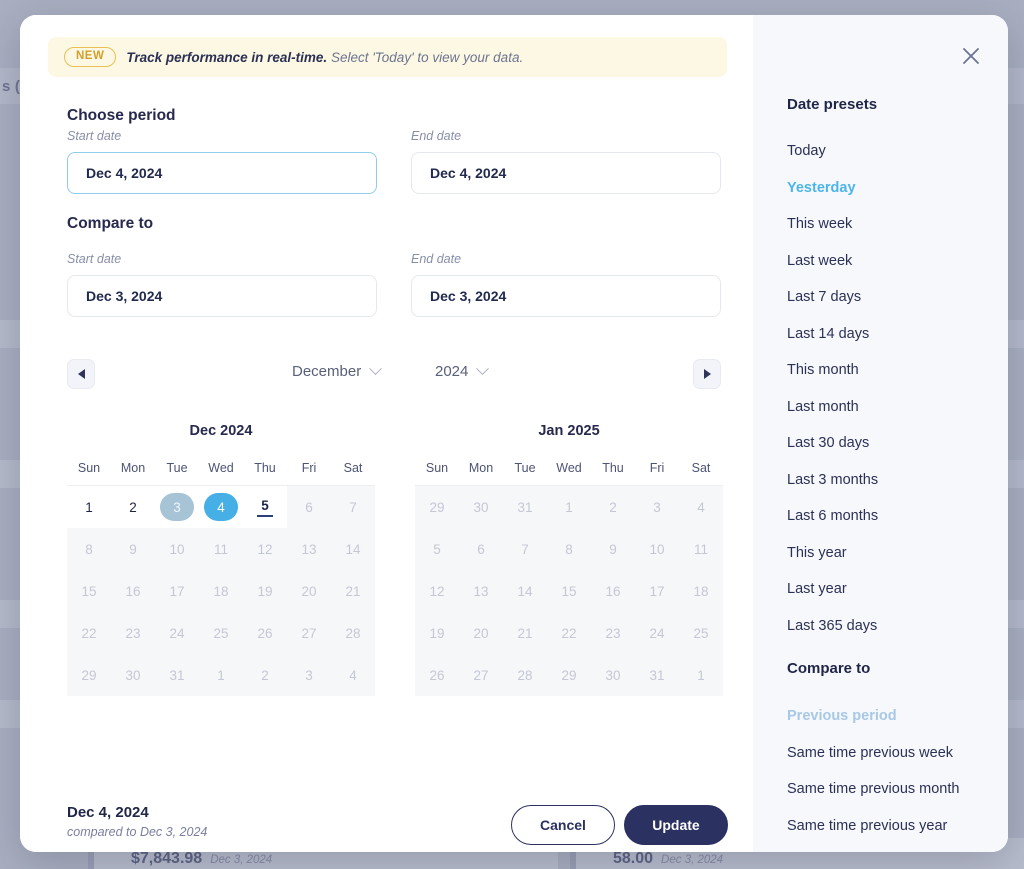 The image size is (1024, 869). What do you see at coordinates (436, 259) in the screenshot?
I see `compare-end-label: End date` at bounding box center [436, 259].